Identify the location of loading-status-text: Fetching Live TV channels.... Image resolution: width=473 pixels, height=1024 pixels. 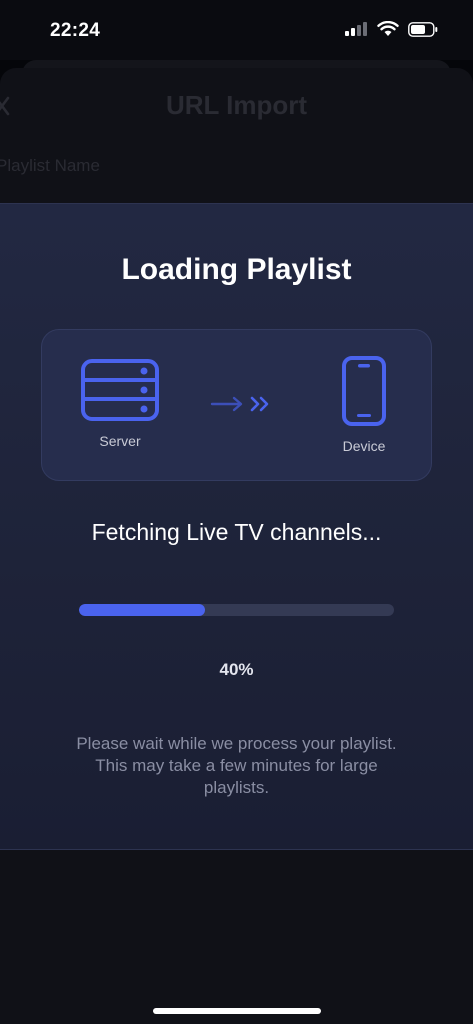
(236, 532).